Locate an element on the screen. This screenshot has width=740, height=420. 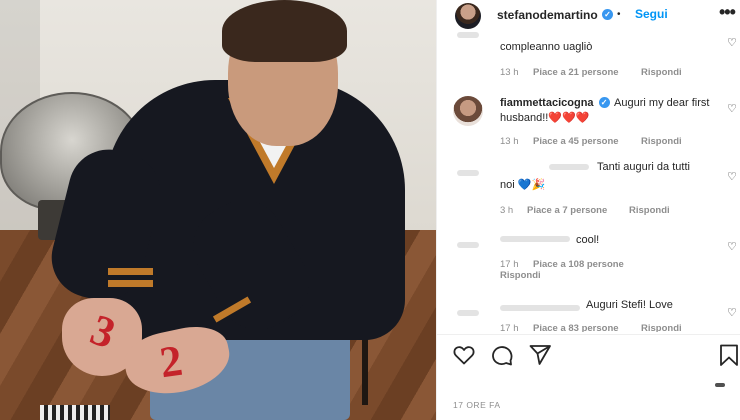
comment-emoji: ❤️❤️❤️ is located at coordinates (569, 118).